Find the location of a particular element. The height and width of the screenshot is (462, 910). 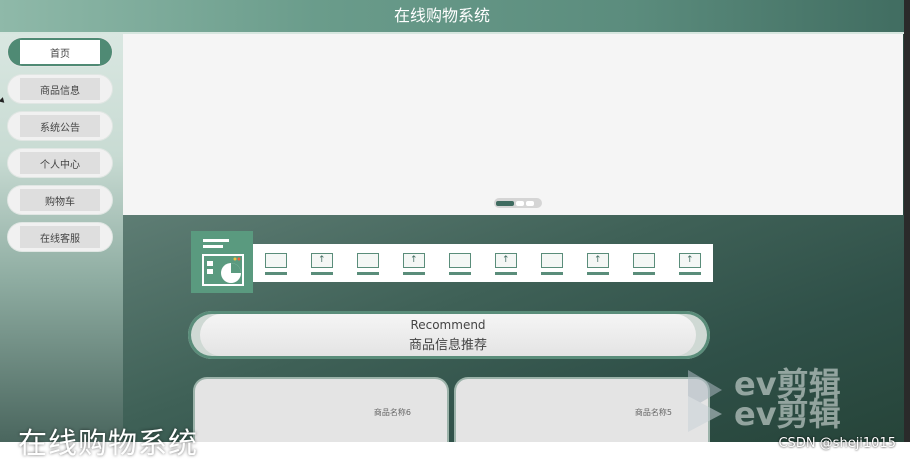

product-card: 商品名称5 is located at coordinates (582, 410).